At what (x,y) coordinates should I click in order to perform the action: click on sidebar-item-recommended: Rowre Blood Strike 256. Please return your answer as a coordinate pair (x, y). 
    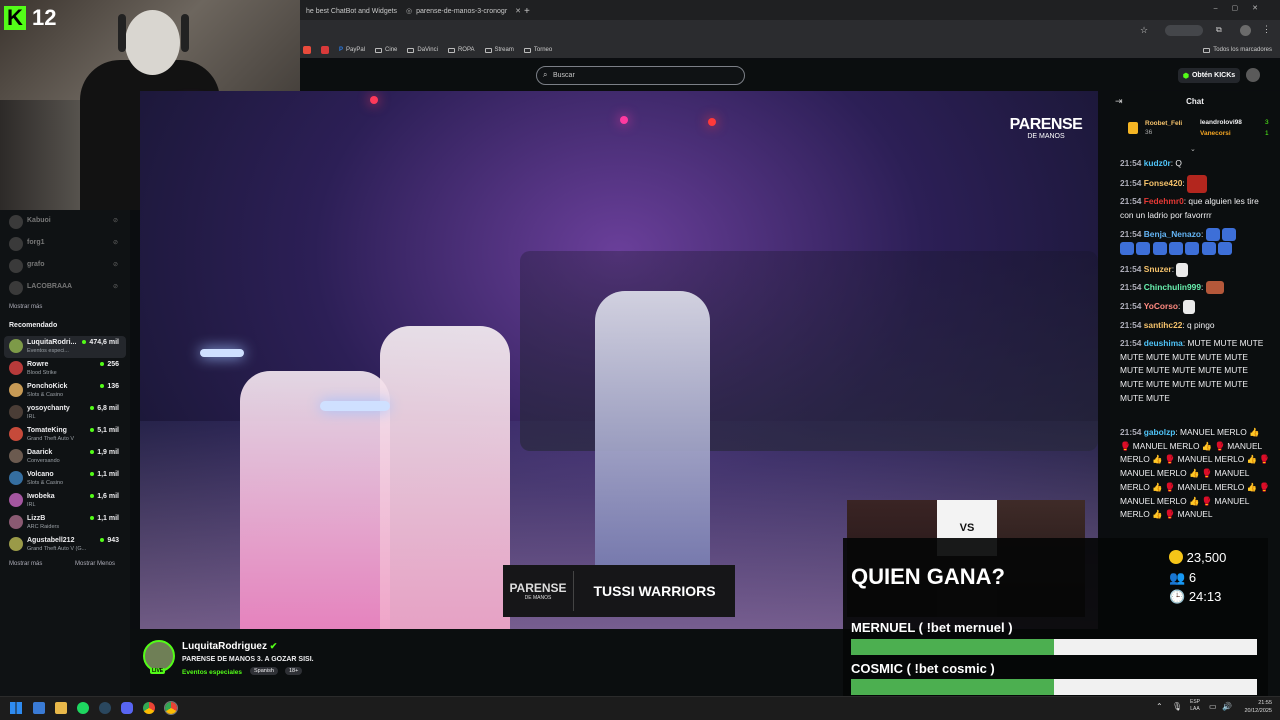
    Looking at the image, I should click on (65, 369).